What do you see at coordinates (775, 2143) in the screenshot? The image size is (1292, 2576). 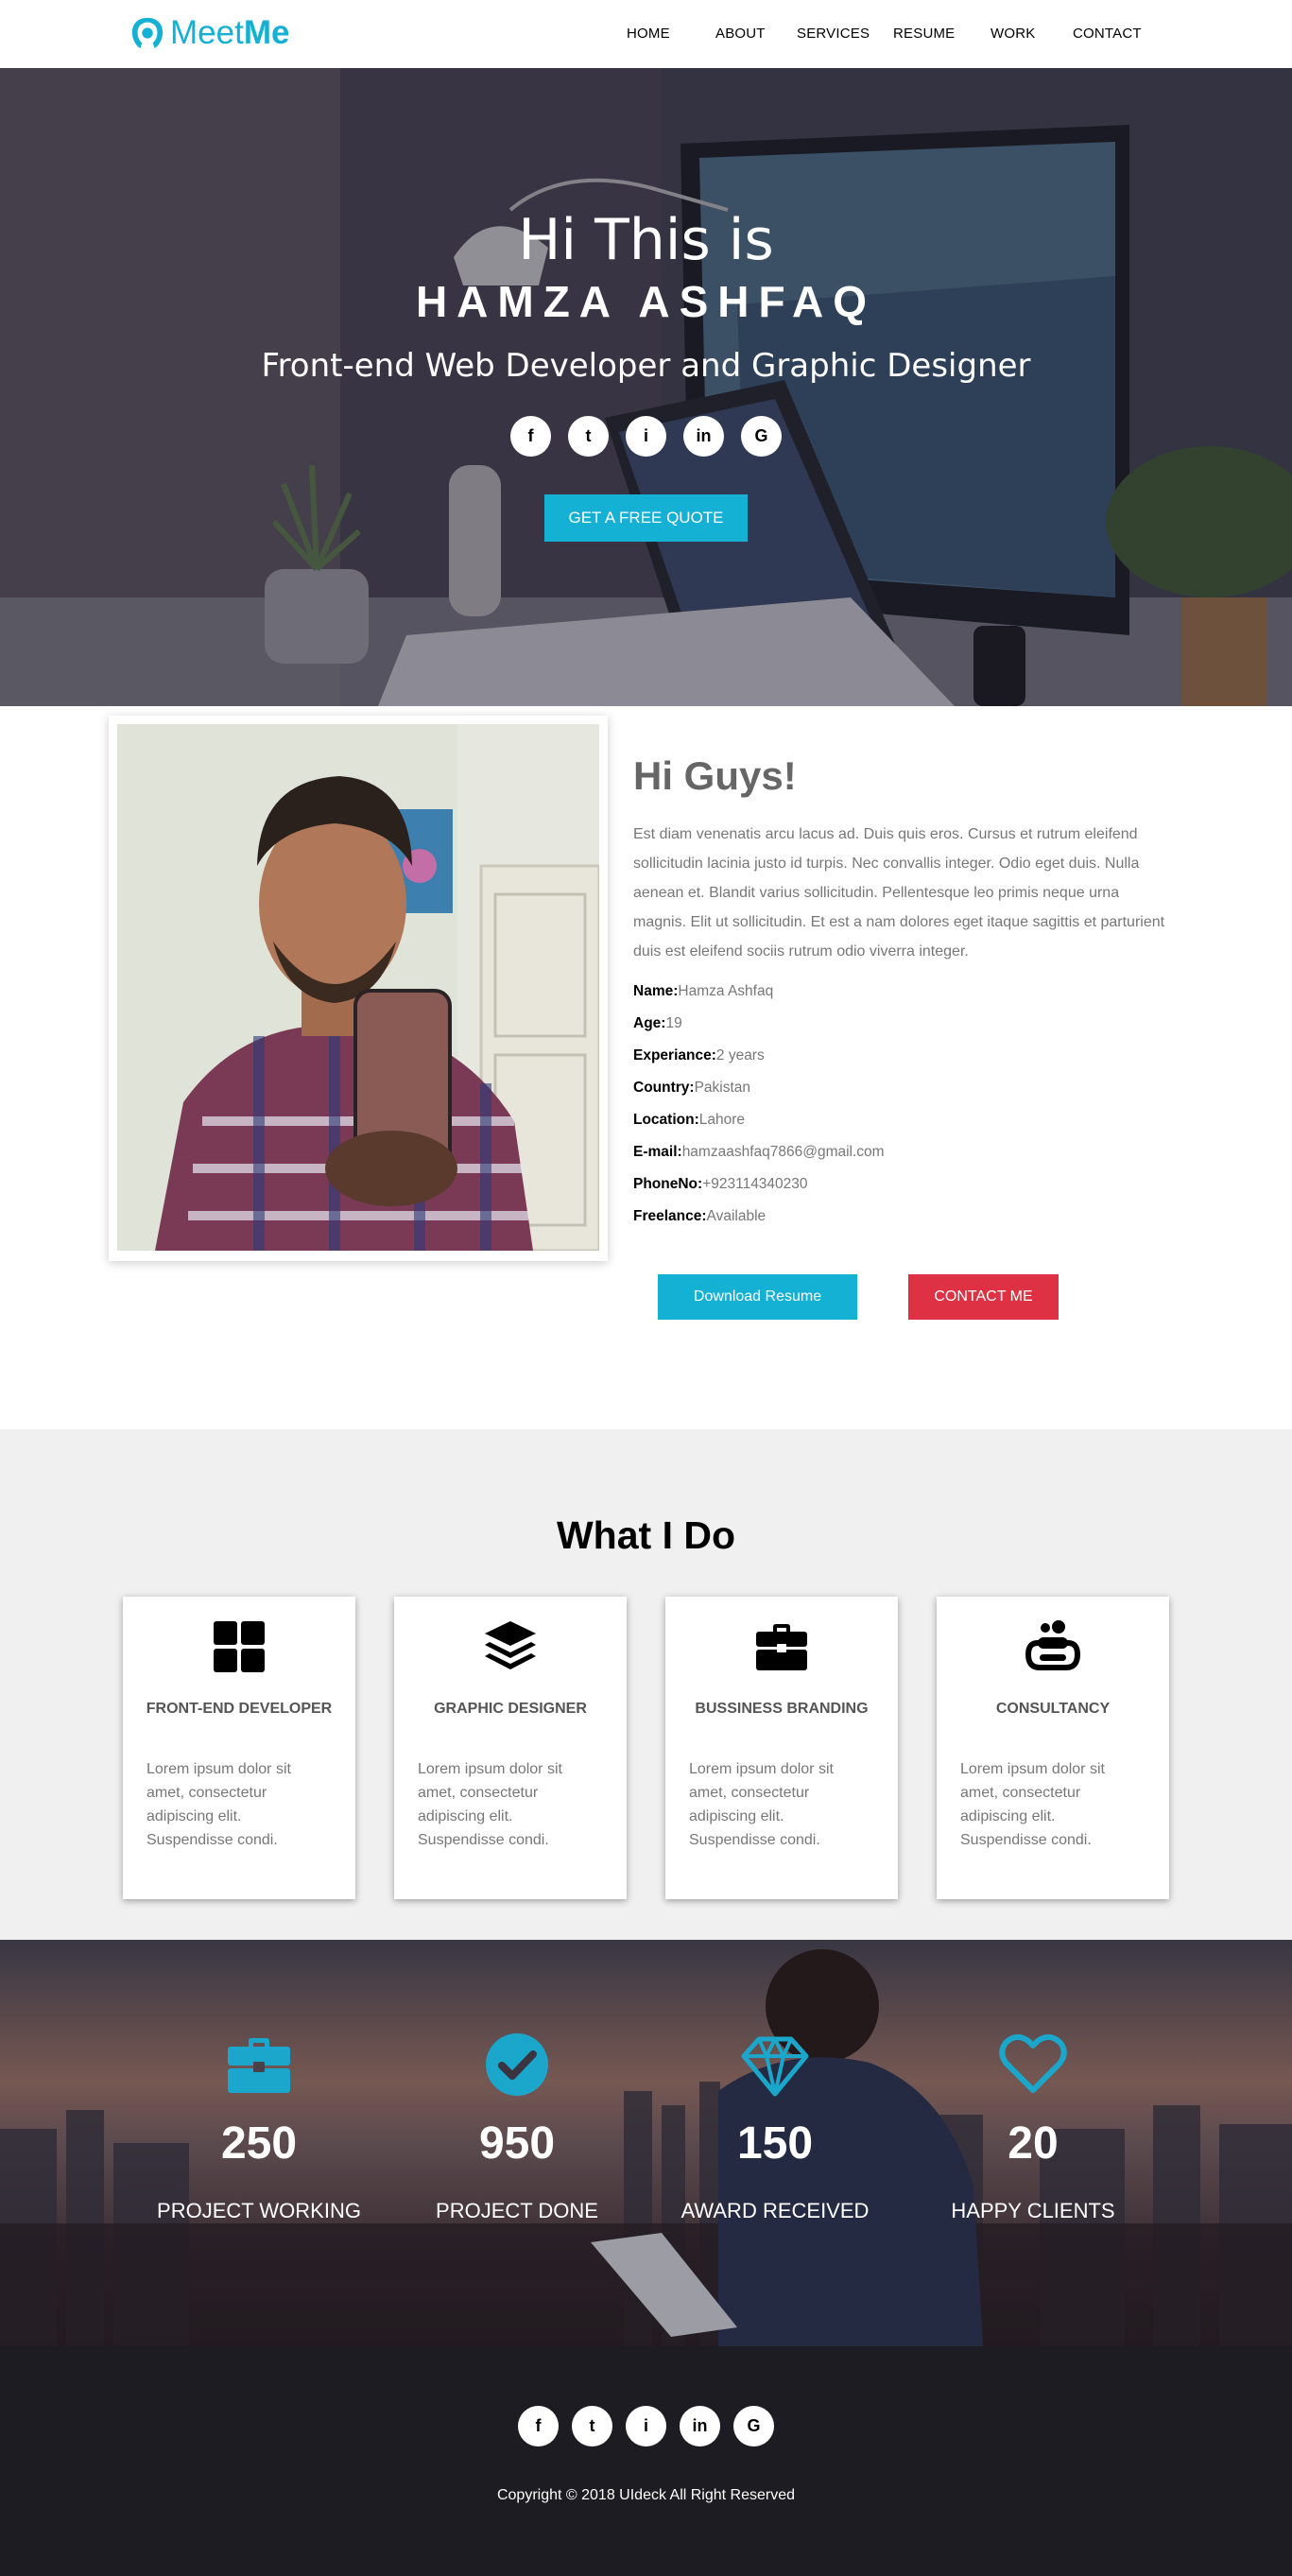 I see `stat-value: 150` at bounding box center [775, 2143].